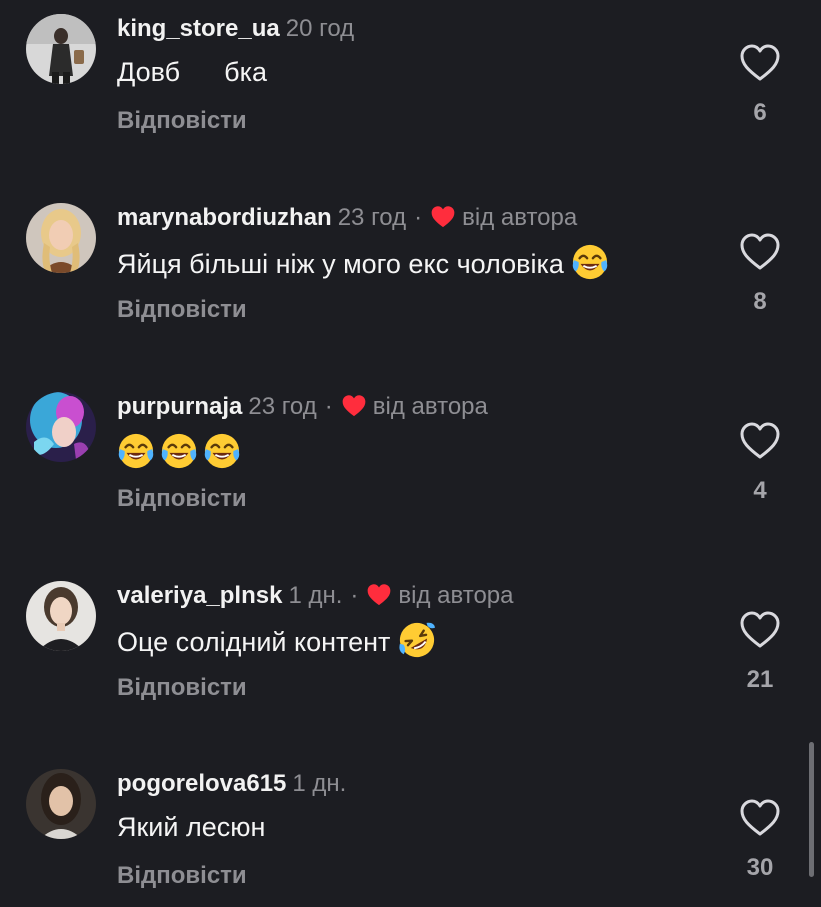  Describe the element at coordinates (201, 783) in the screenshot. I see `username: pogorelova615` at that location.